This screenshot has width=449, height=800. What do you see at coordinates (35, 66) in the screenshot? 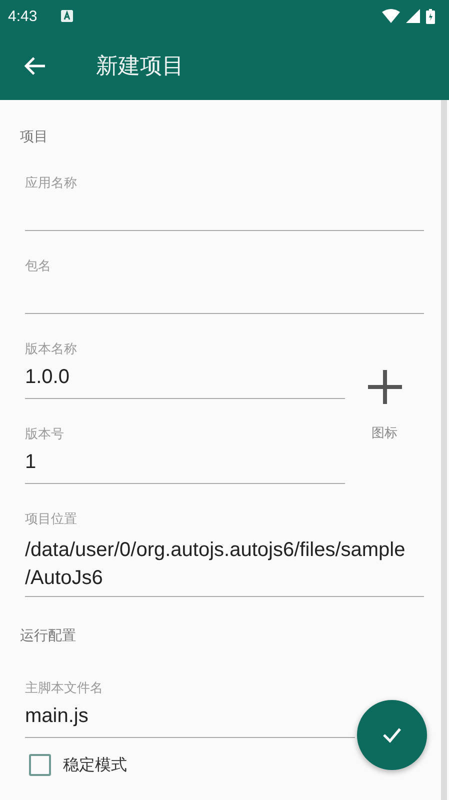
I see `back-arrow-icon` at bounding box center [35, 66].